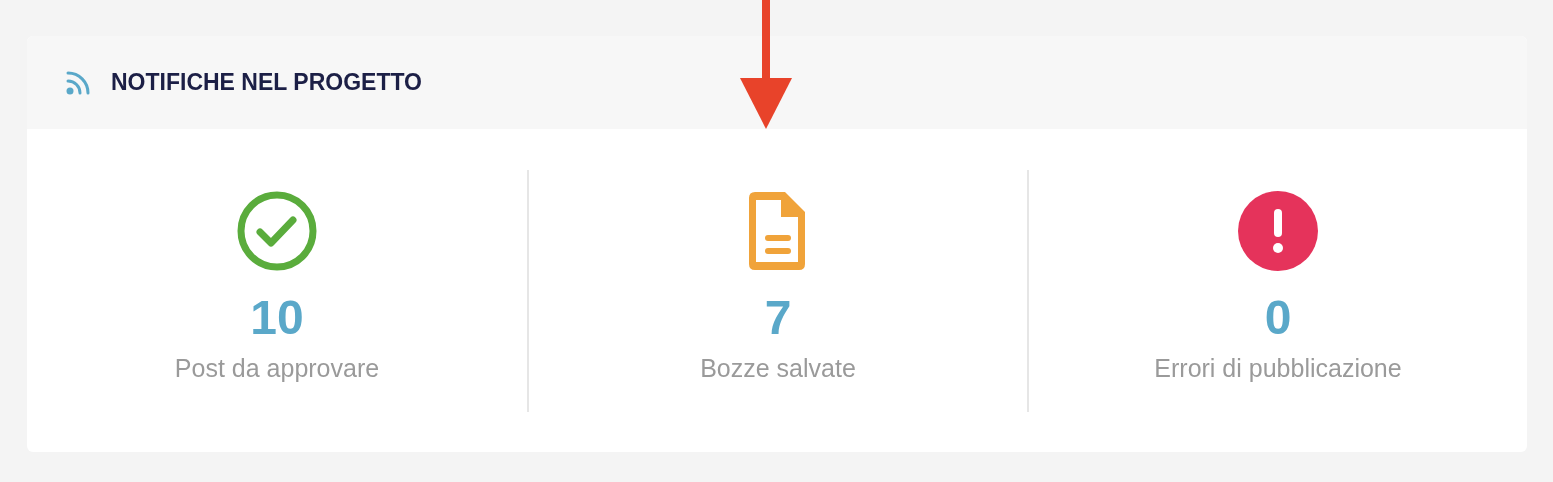  Describe the element at coordinates (778, 318) in the screenshot. I see `stat-count: 7` at that location.